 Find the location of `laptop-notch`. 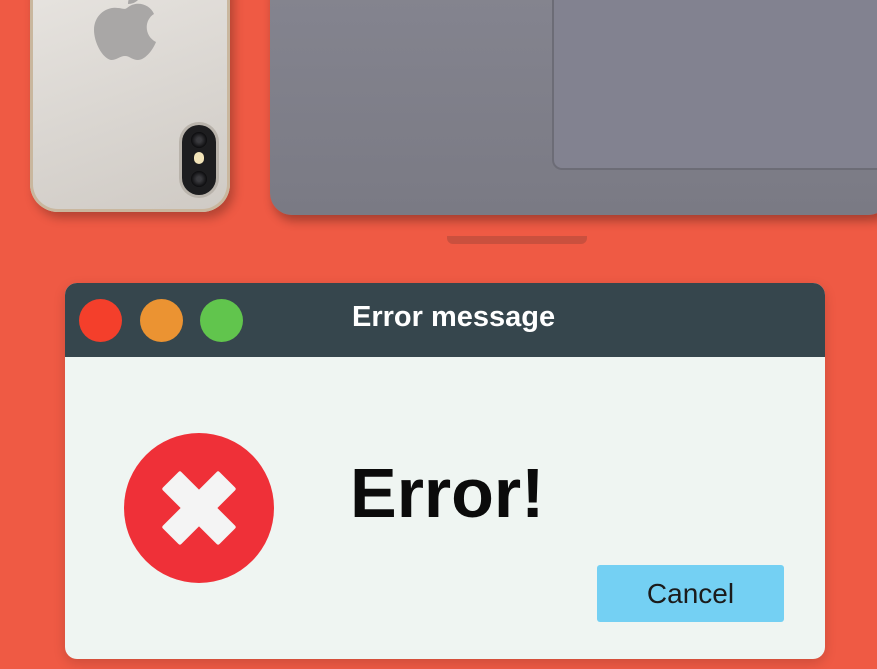

laptop-notch is located at coordinates (517, 240).